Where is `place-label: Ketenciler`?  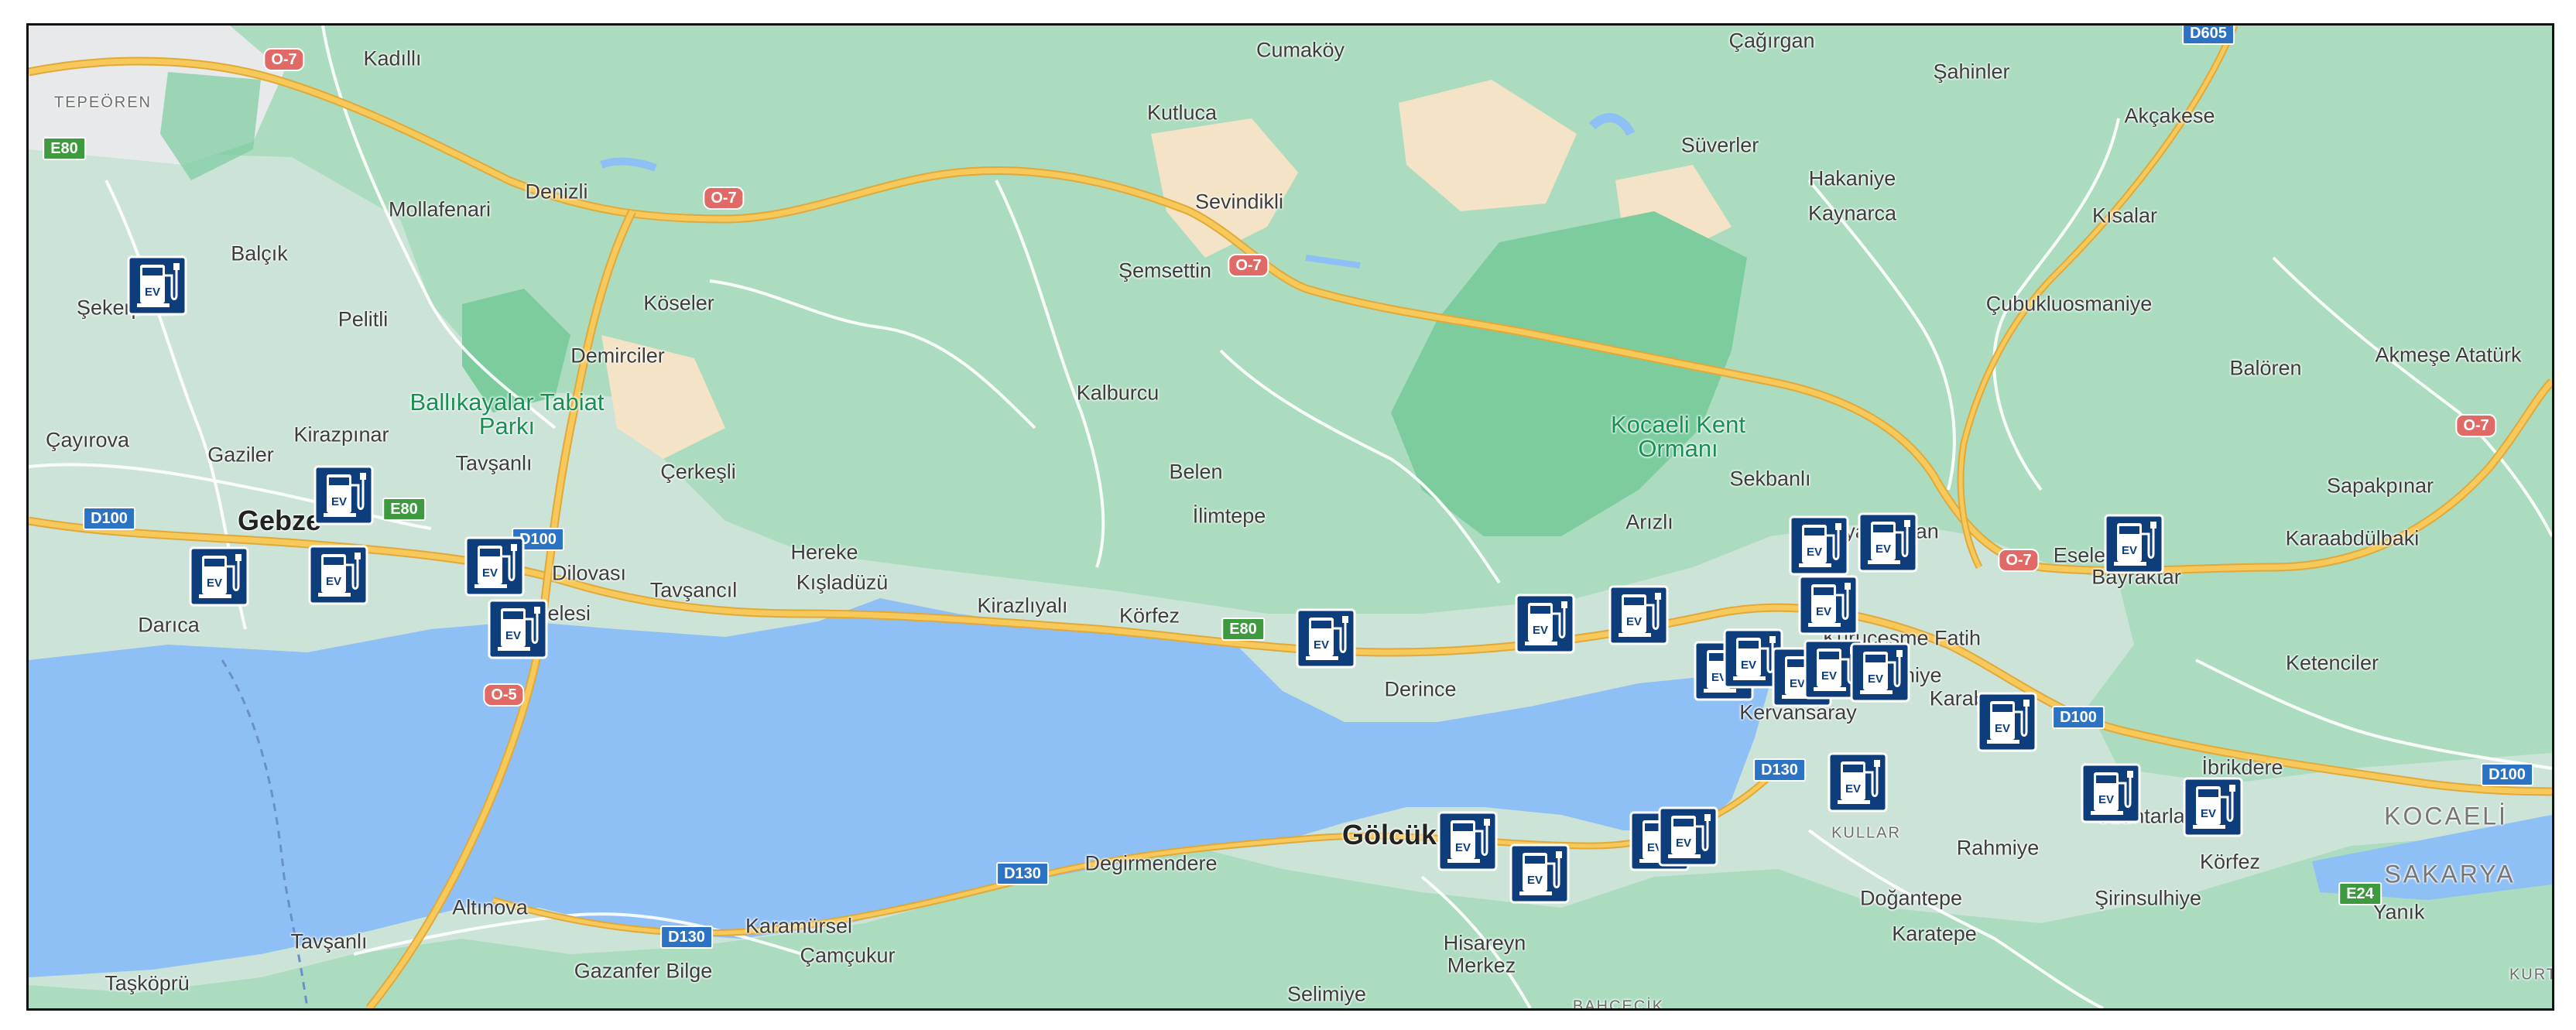
place-label: Ketenciler is located at coordinates (2332, 663).